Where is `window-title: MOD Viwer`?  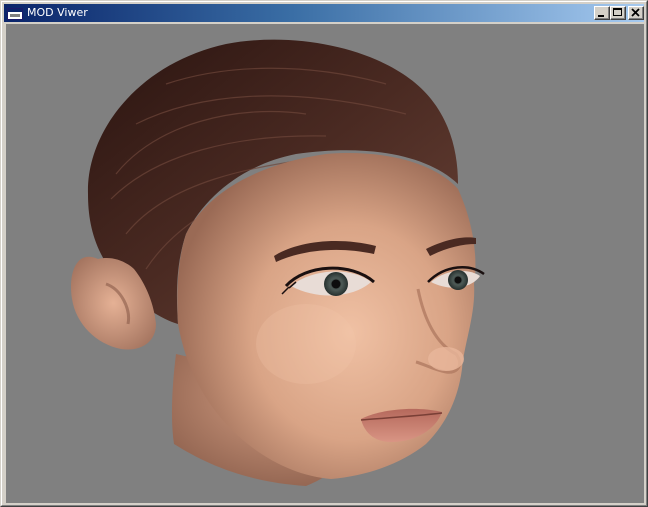 window-title: MOD Viwer is located at coordinates (57, 12).